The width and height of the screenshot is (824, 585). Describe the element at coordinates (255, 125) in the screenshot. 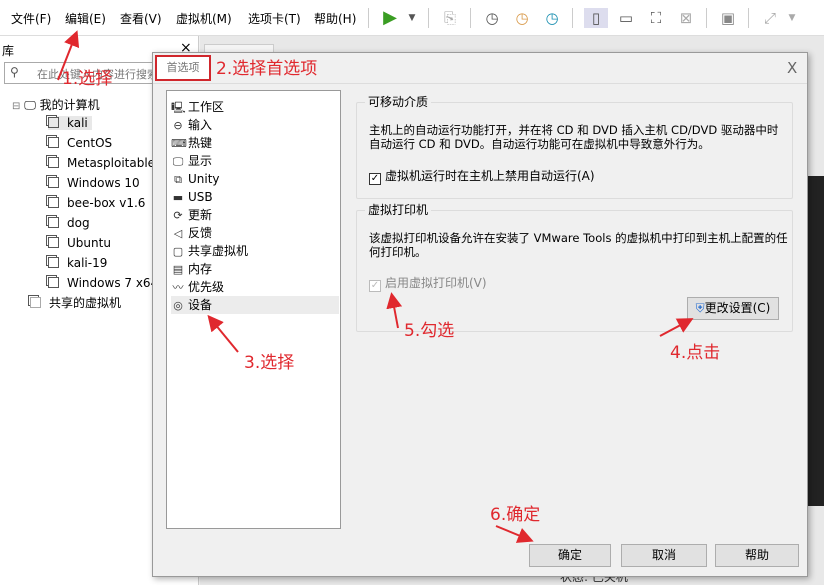

I see `category-input: ⊖ 输入` at that location.